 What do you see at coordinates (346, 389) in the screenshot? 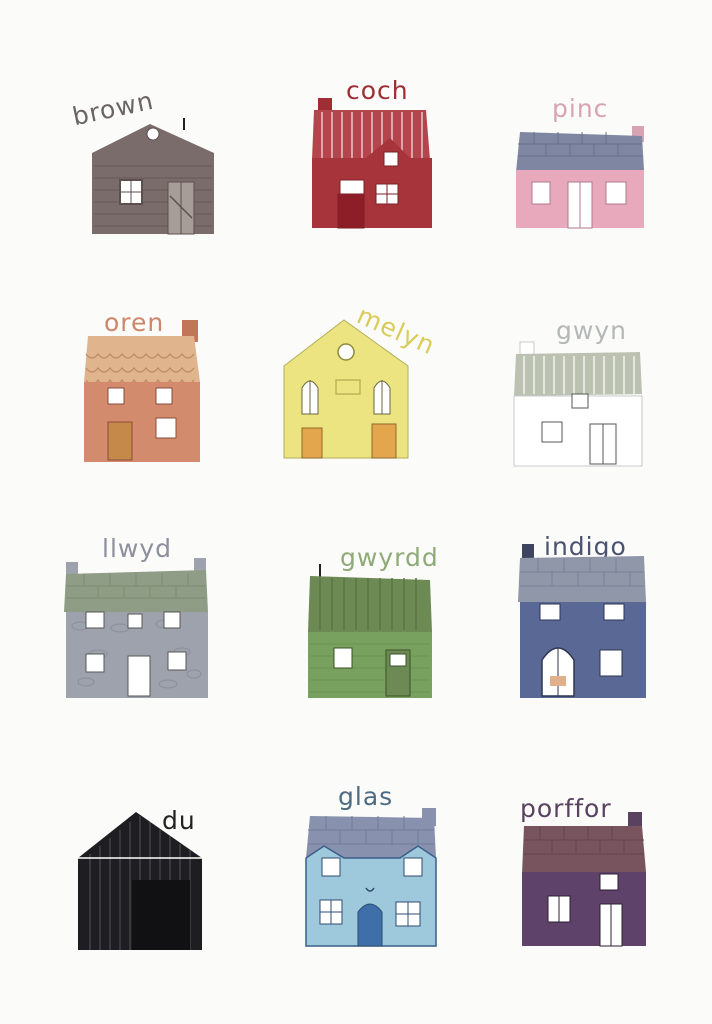
I see `house-melyn` at bounding box center [346, 389].